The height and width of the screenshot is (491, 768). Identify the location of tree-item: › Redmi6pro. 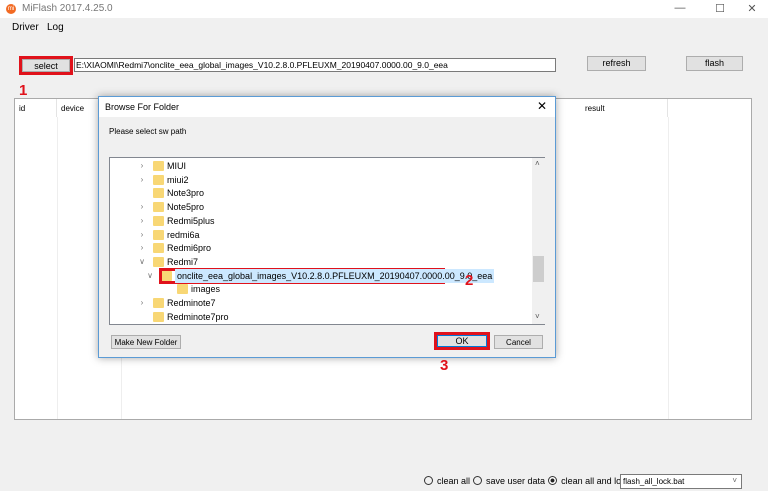
(320, 248).